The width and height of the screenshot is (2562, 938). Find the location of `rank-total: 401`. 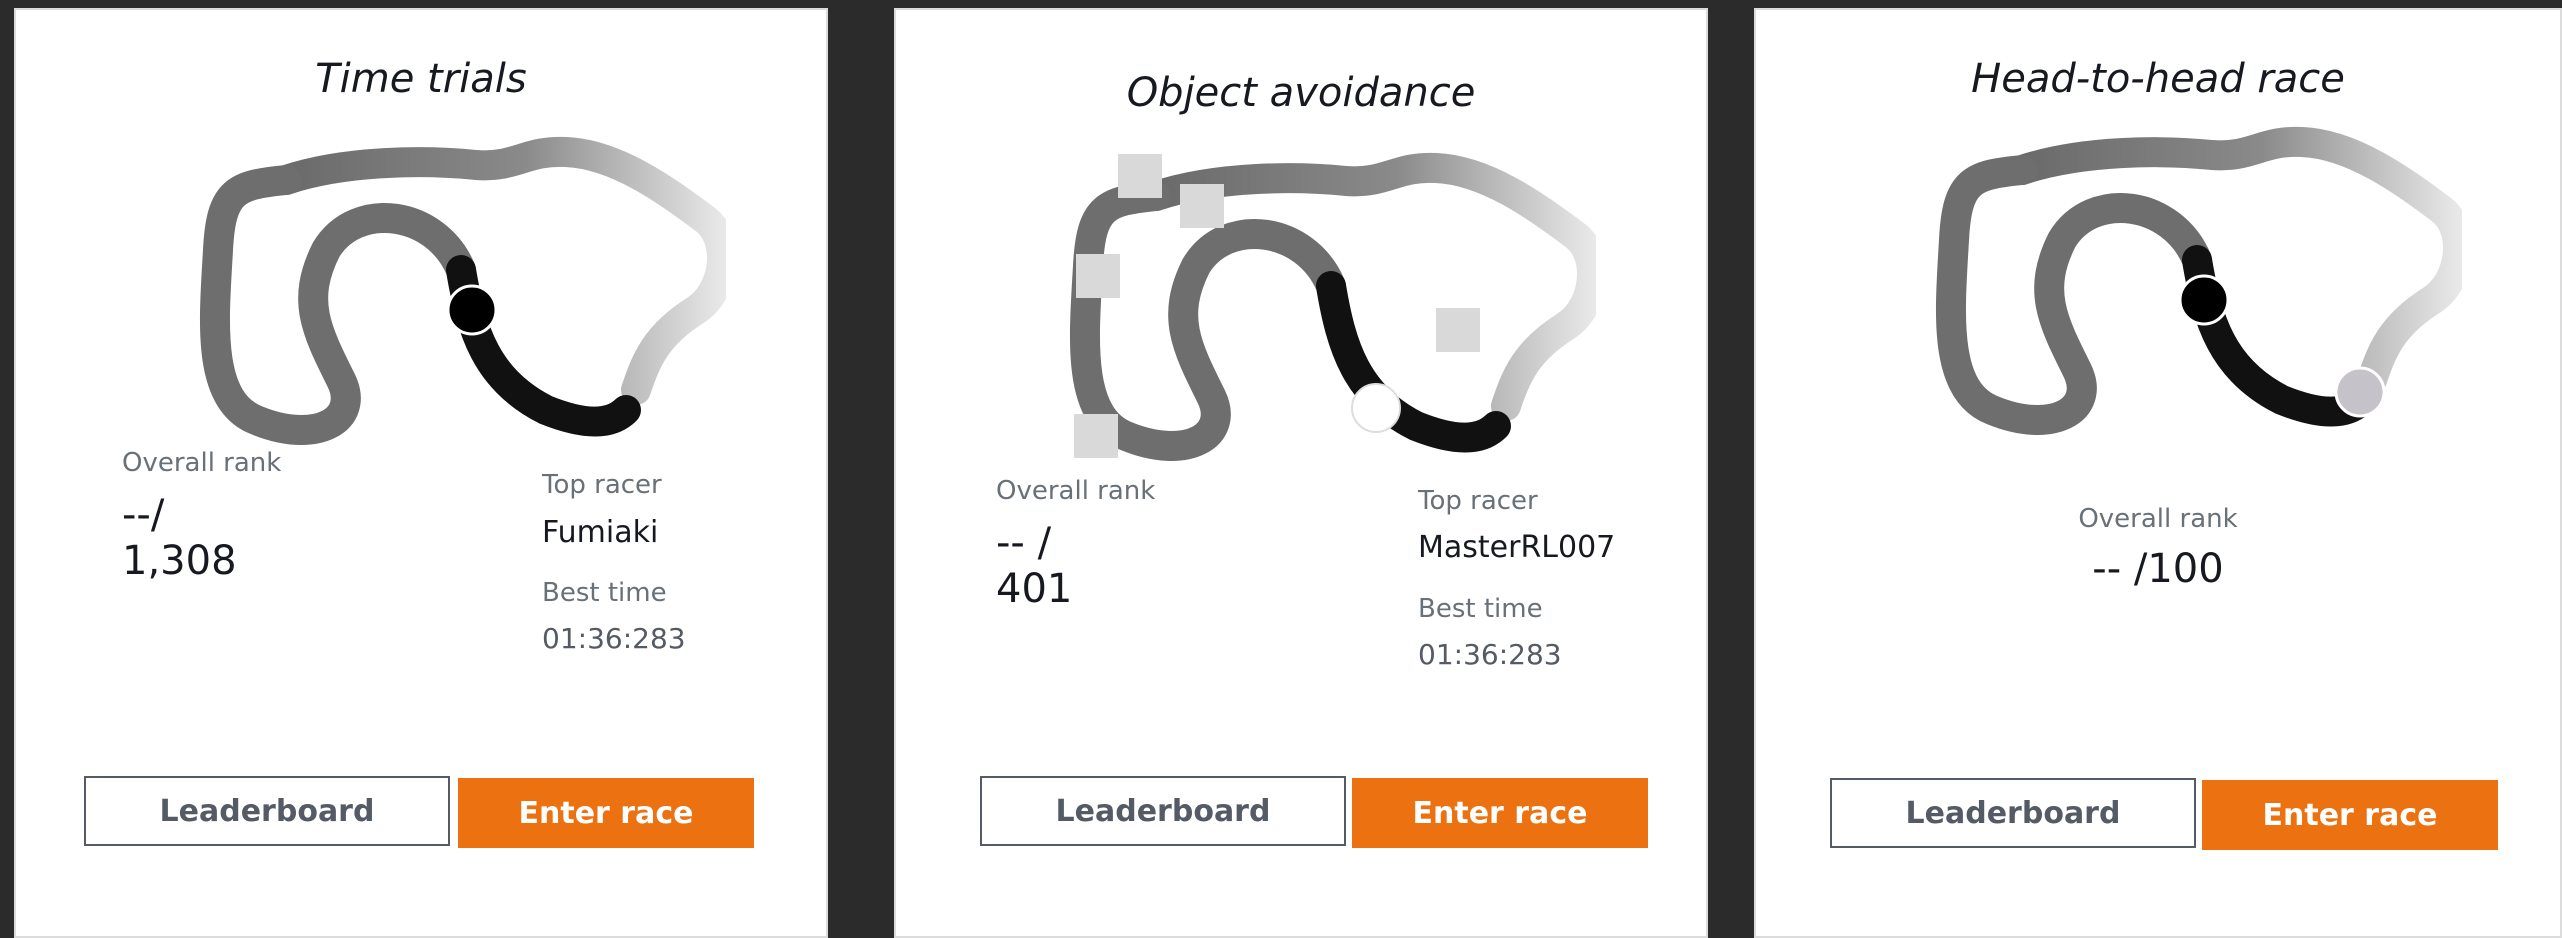

rank-total: 401 is located at coordinates (1034, 589).